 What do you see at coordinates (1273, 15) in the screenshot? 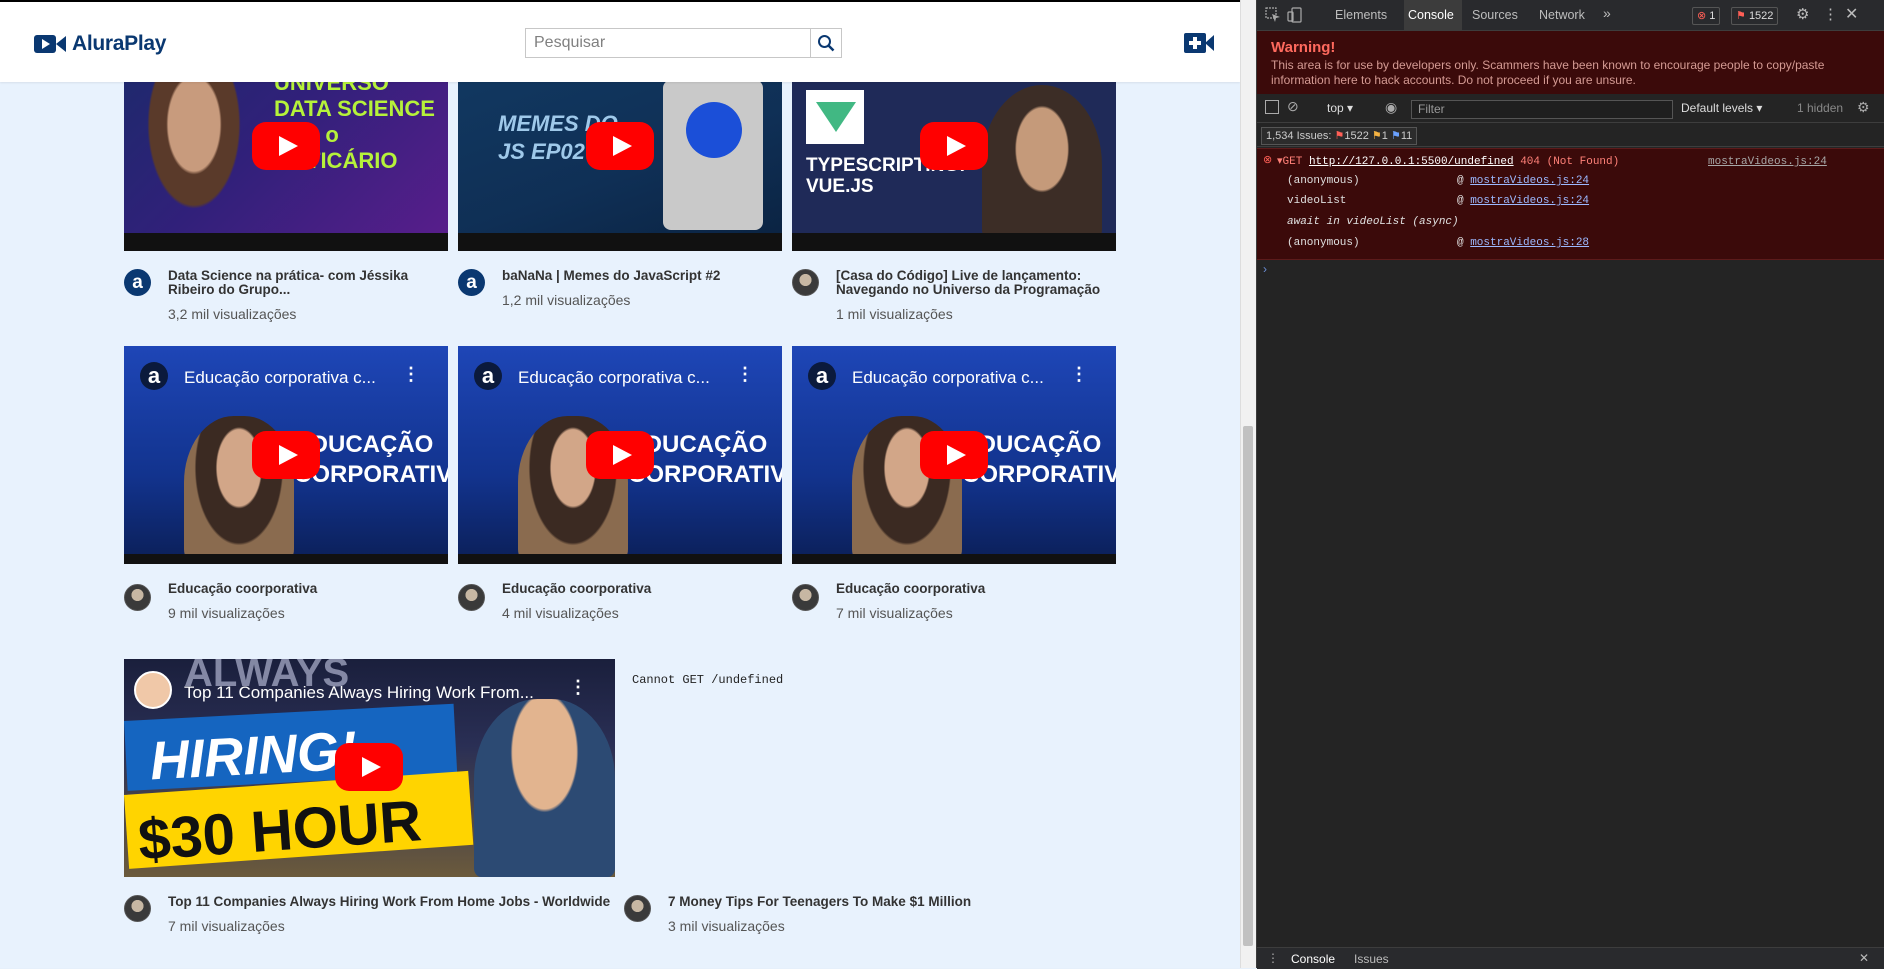
I see `inspect-element-icon` at bounding box center [1273, 15].